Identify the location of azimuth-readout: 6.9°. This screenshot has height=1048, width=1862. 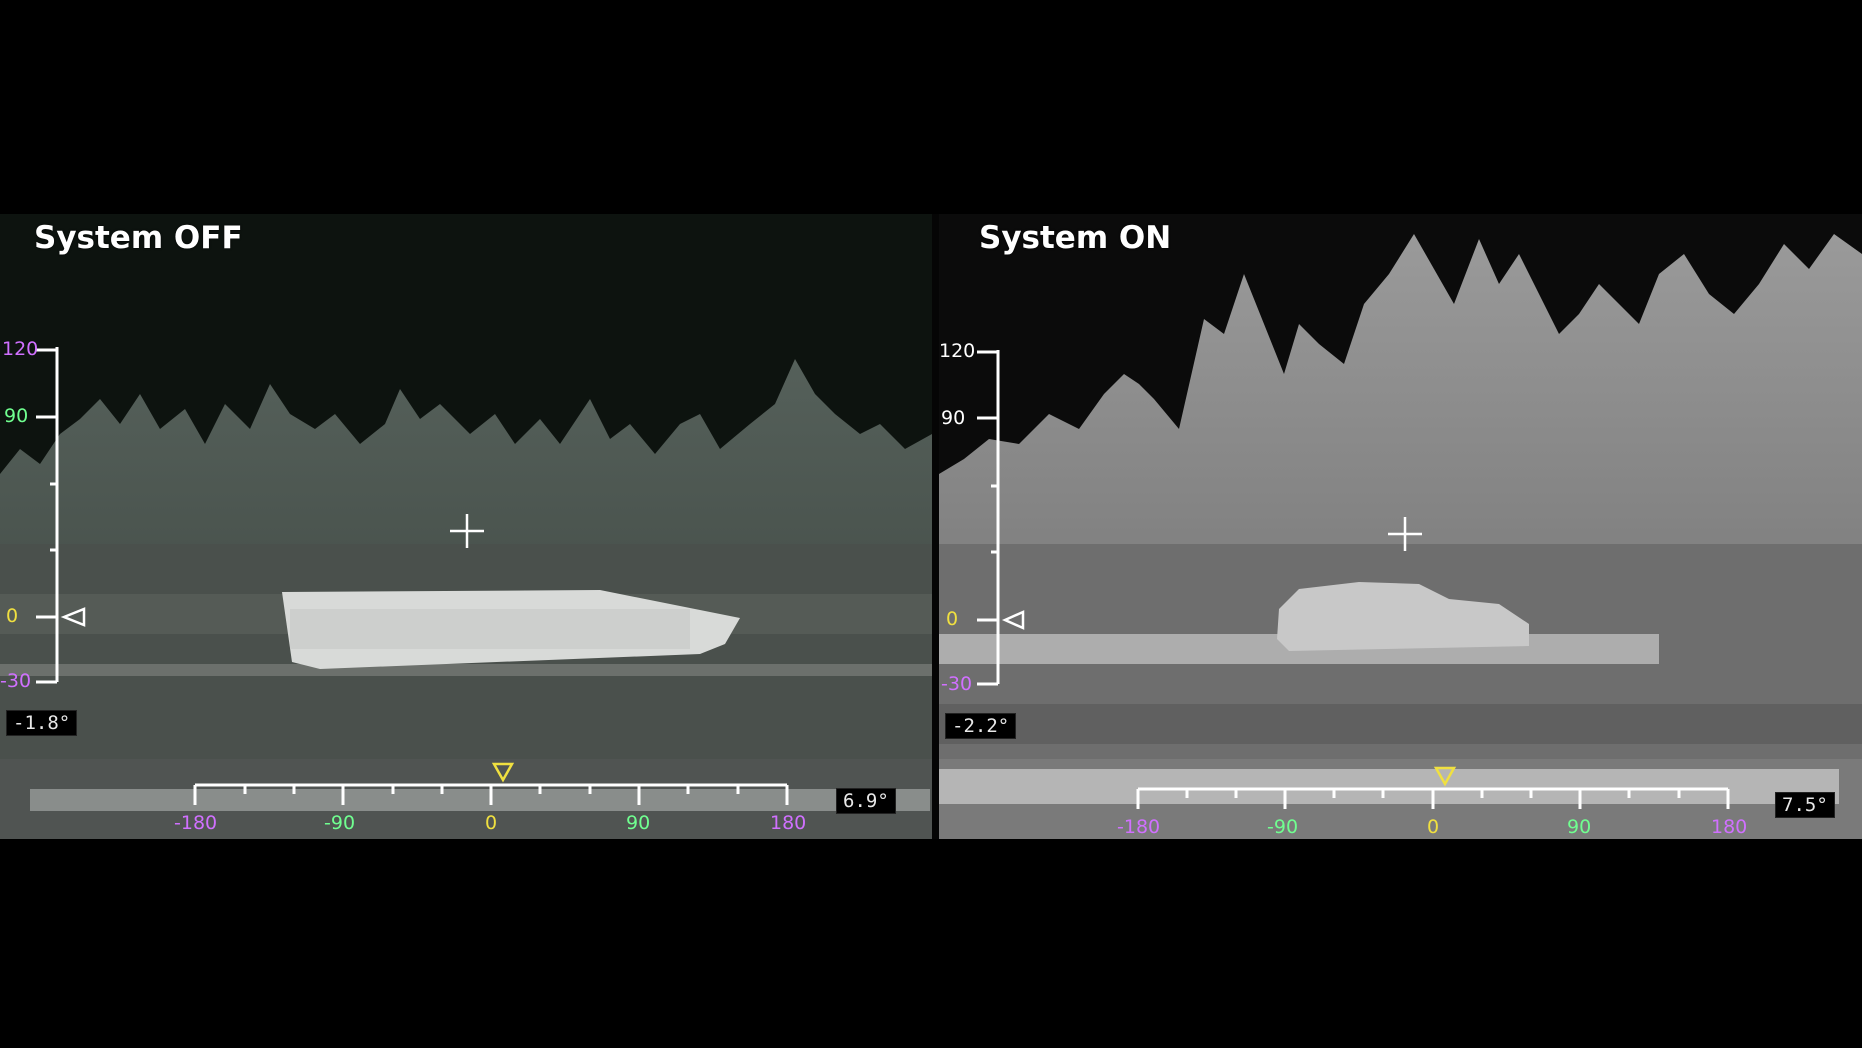
(866, 801).